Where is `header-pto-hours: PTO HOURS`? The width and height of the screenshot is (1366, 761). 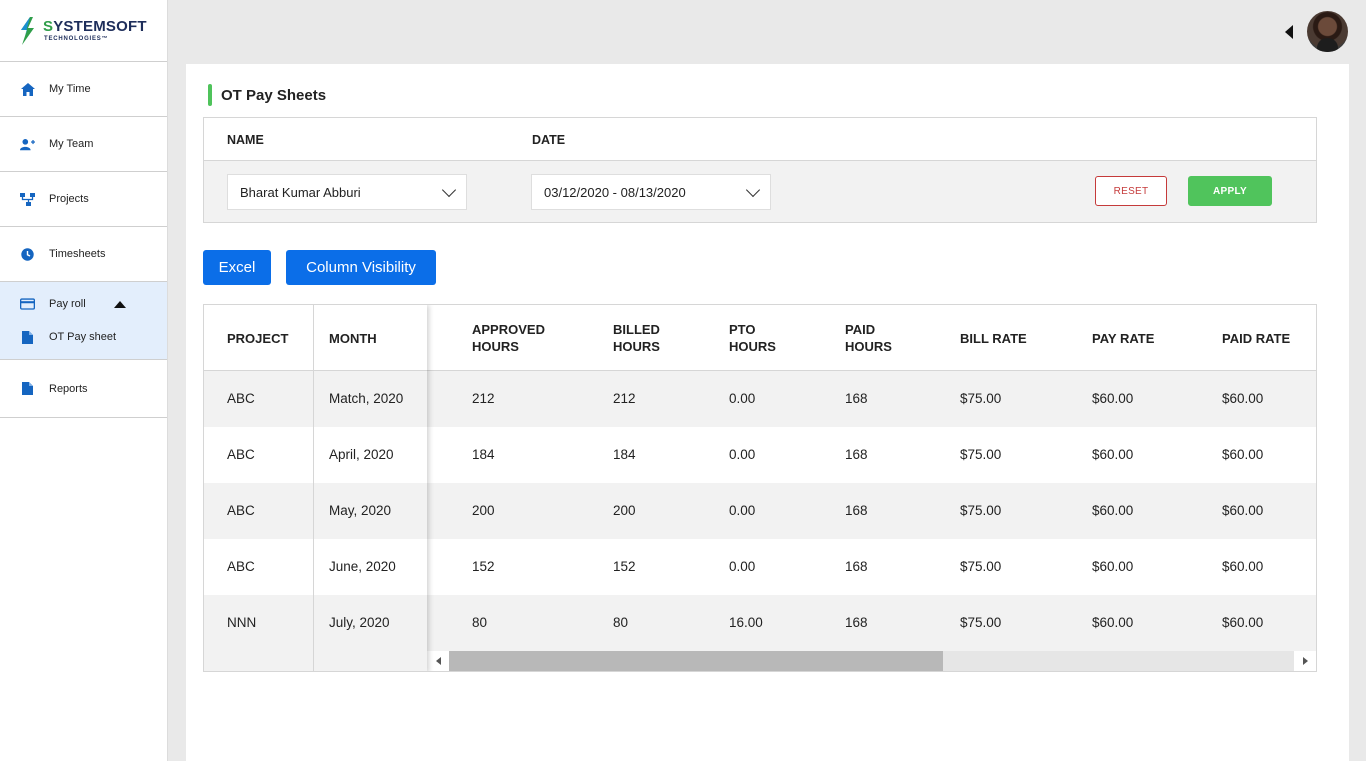 header-pto-hours: PTO HOURS is located at coordinates (752, 338).